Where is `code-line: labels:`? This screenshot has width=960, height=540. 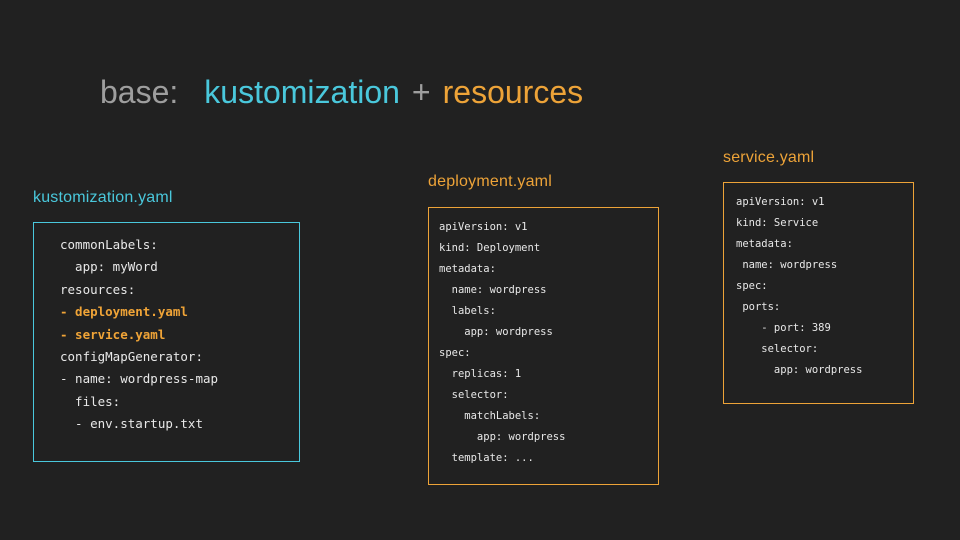 code-line: labels: is located at coordinates (467, 311).